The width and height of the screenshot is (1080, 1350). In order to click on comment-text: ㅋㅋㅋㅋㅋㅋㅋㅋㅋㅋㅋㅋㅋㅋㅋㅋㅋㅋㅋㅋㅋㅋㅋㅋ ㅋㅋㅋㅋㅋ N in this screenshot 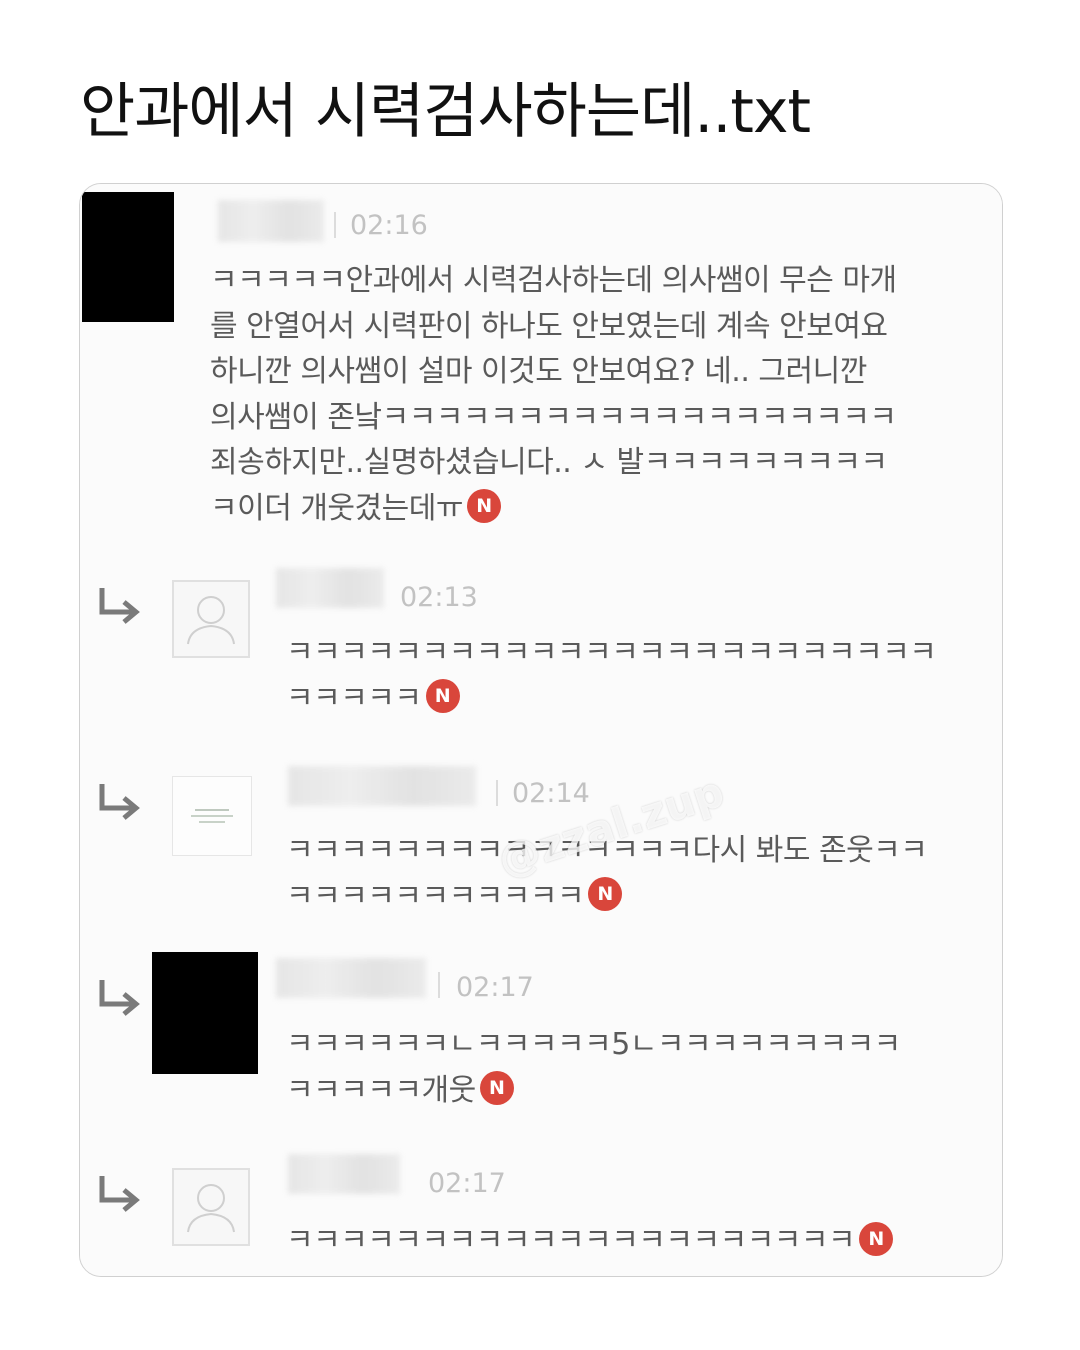, I will do `click(636, 675)`.